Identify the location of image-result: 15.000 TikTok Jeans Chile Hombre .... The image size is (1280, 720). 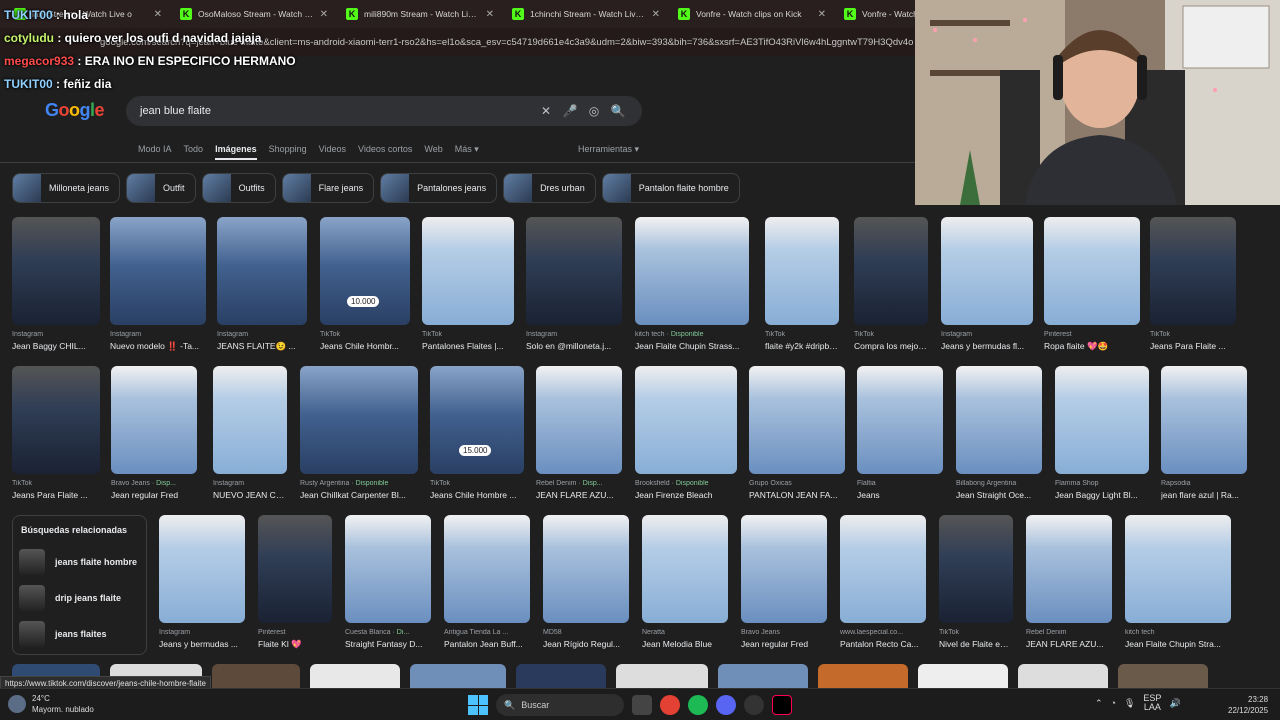
(477, 436).